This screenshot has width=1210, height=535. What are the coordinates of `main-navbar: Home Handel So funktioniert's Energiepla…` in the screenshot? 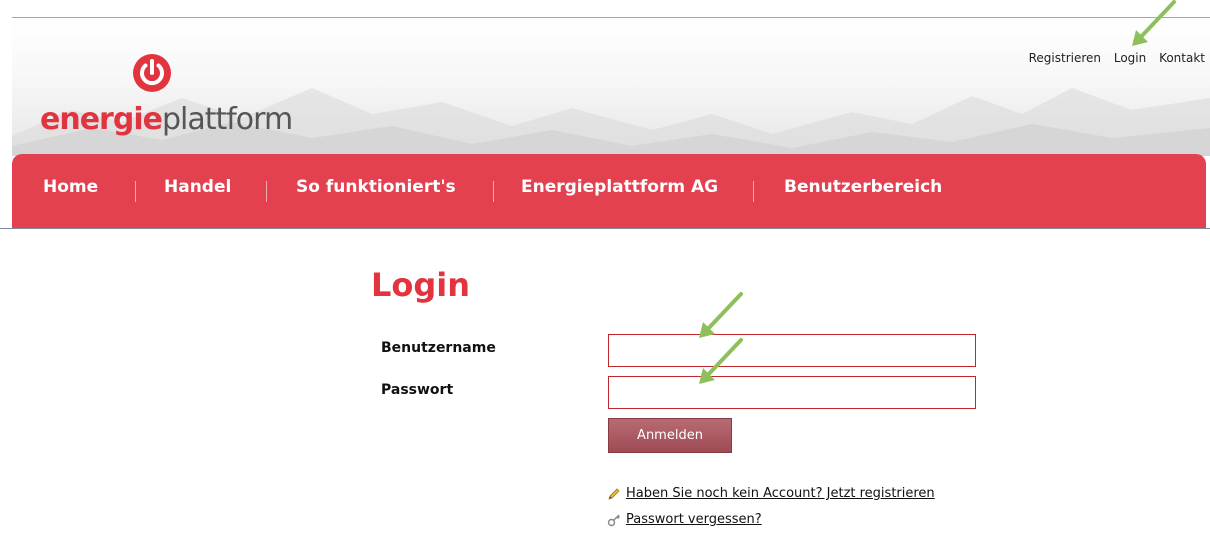 It's located at (609, 191).